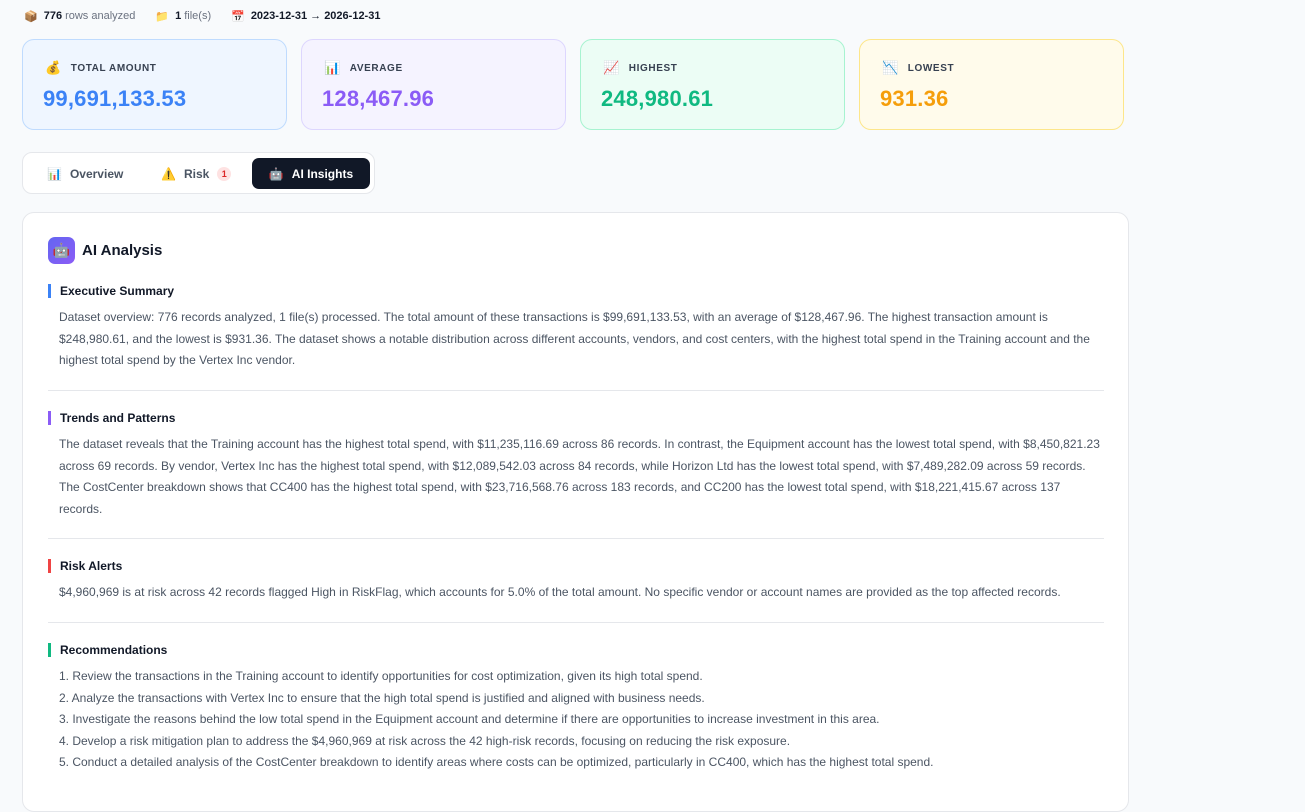  What do you see at coordinates (100, 16) in the screenshot?
I see `rows-label: rows analyzed` at bounding box center [100, 16].